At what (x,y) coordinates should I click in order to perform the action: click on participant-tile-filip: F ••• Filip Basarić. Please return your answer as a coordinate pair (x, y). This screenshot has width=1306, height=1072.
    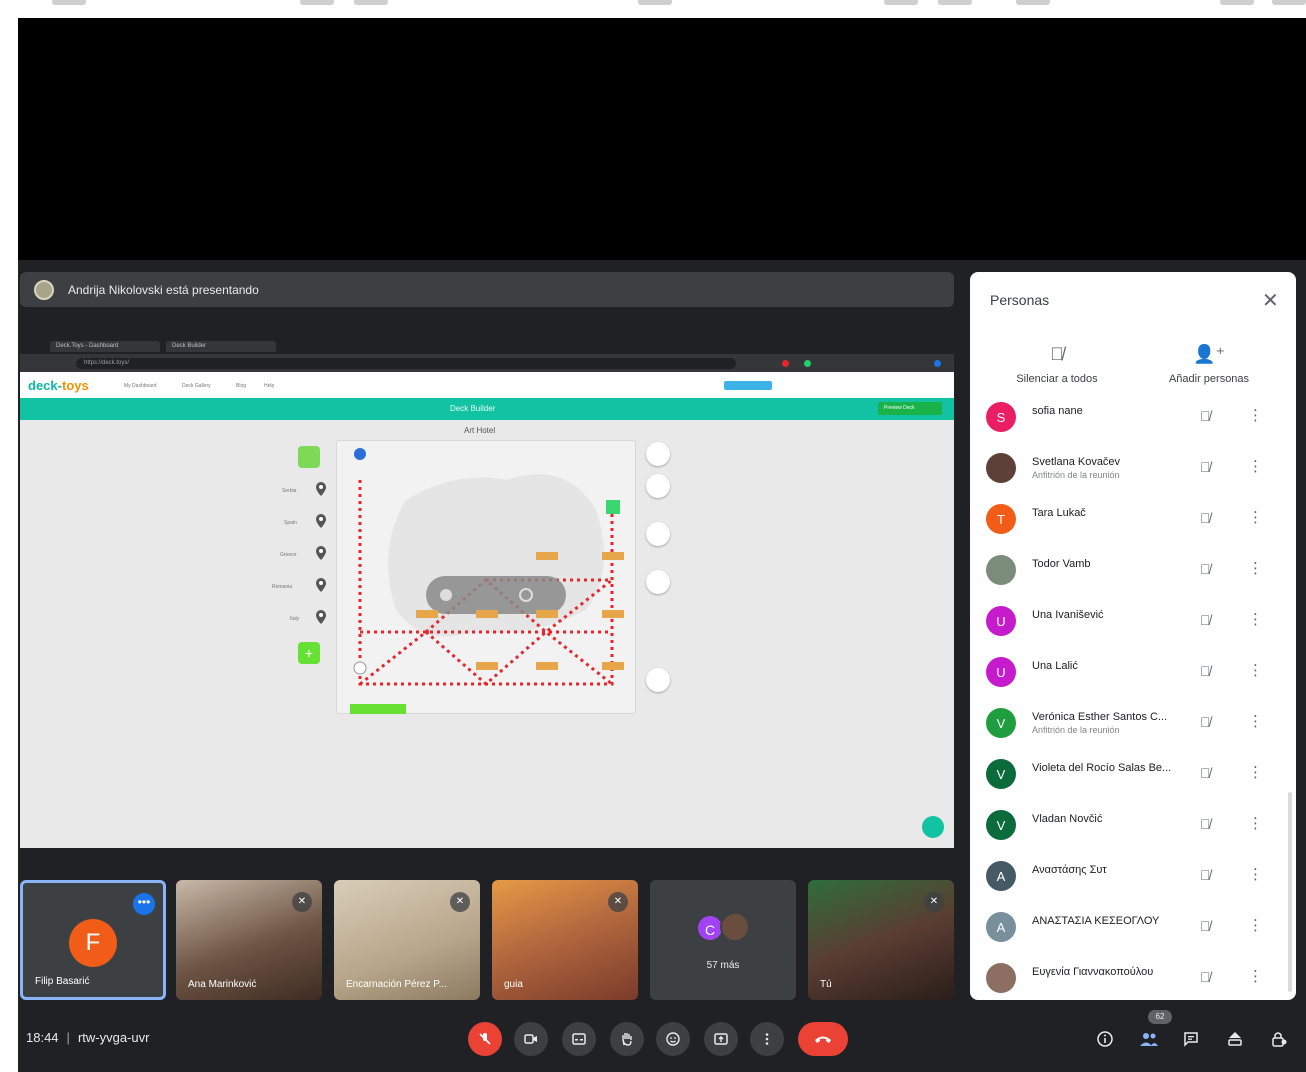
    Looking at the image, I should click on (93, 940).